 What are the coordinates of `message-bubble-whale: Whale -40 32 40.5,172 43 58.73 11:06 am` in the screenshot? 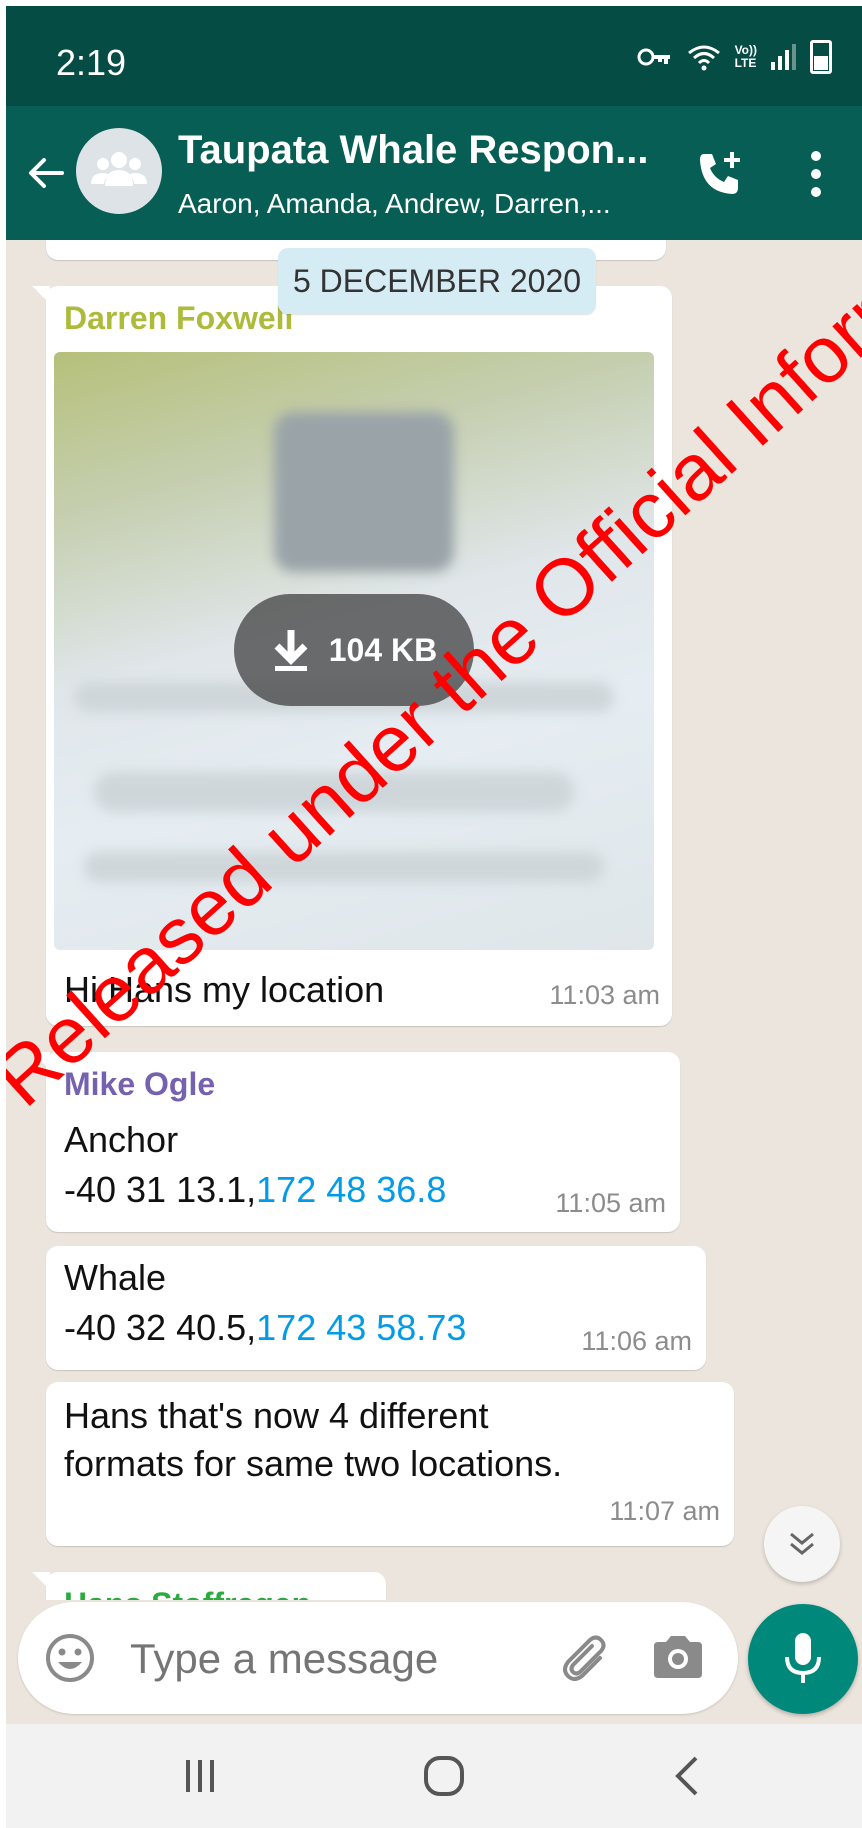 It's located at (376, 1308).